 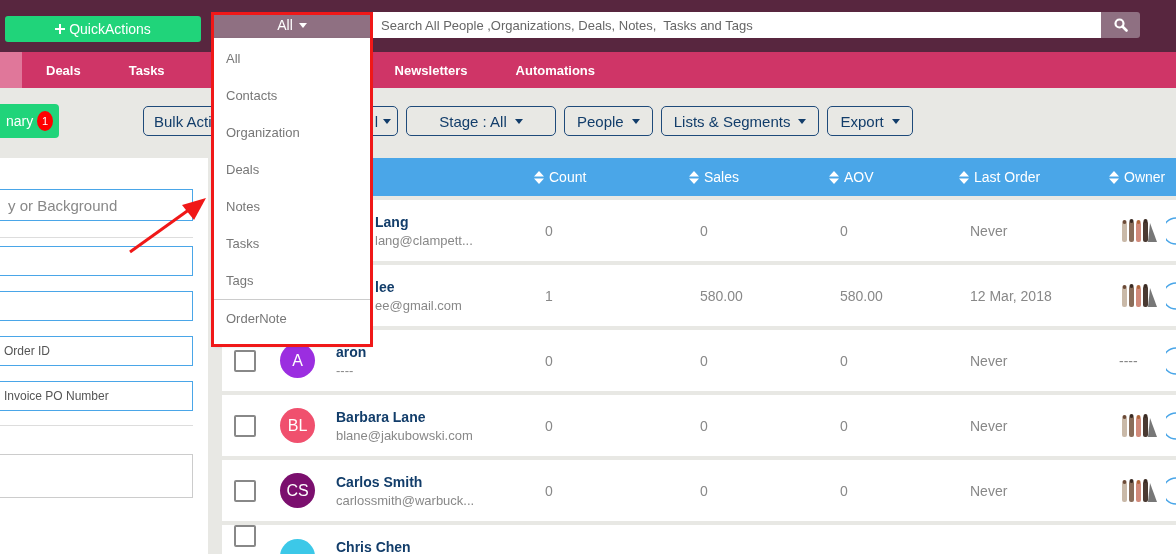 What do you see at coordinates (96, 351) in the screenshot?
I see `input-field: Order ID` at bounding box center [96, 351].